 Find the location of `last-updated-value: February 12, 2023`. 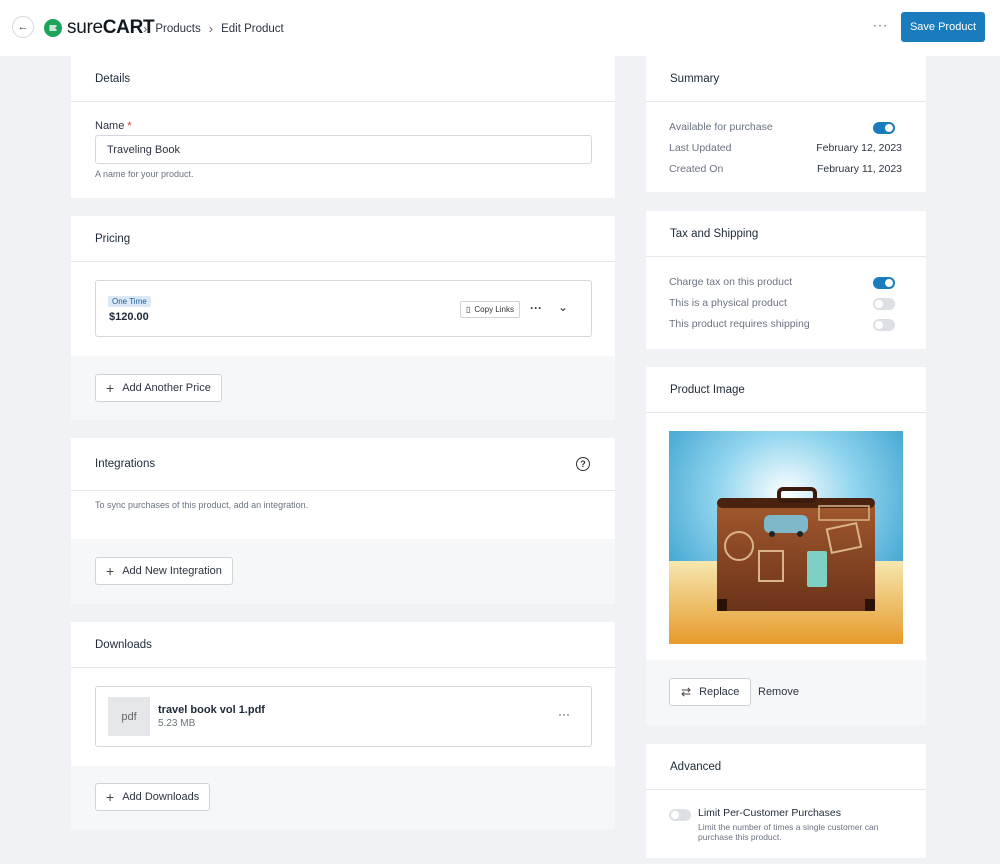

last-updated-value: February 12, 2023 is located at coordinates (859, 148).